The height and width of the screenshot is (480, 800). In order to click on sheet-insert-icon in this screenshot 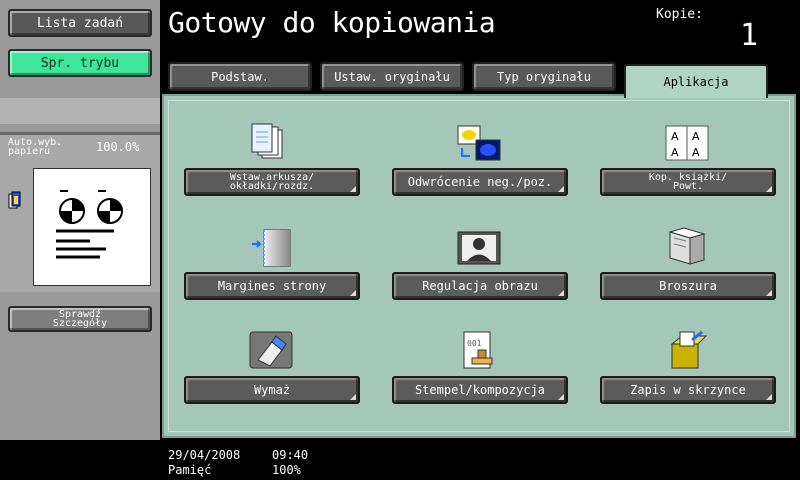, I will do `click(267, 141)`.